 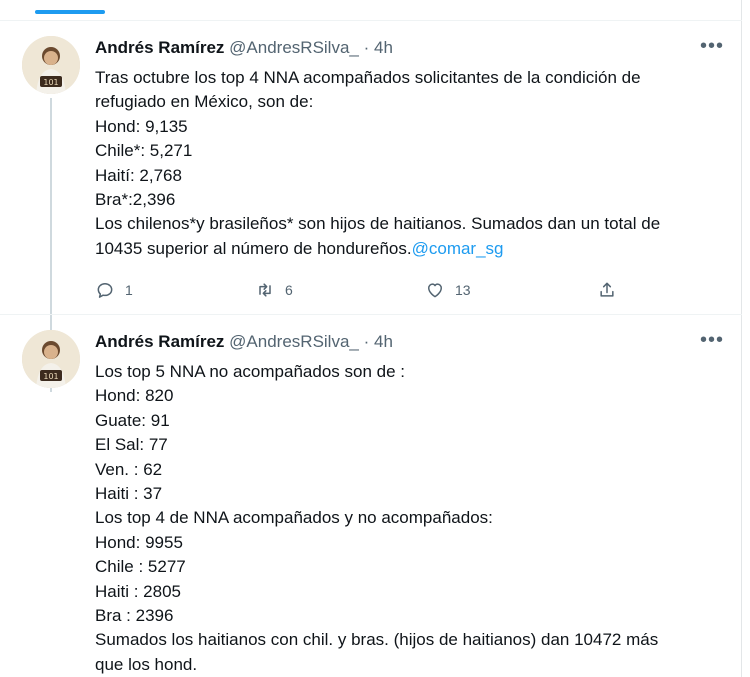 What do you see at coordinates (371, 314) in the screenshot?
I see `tweet-divider` at bounding box center [371, 314].